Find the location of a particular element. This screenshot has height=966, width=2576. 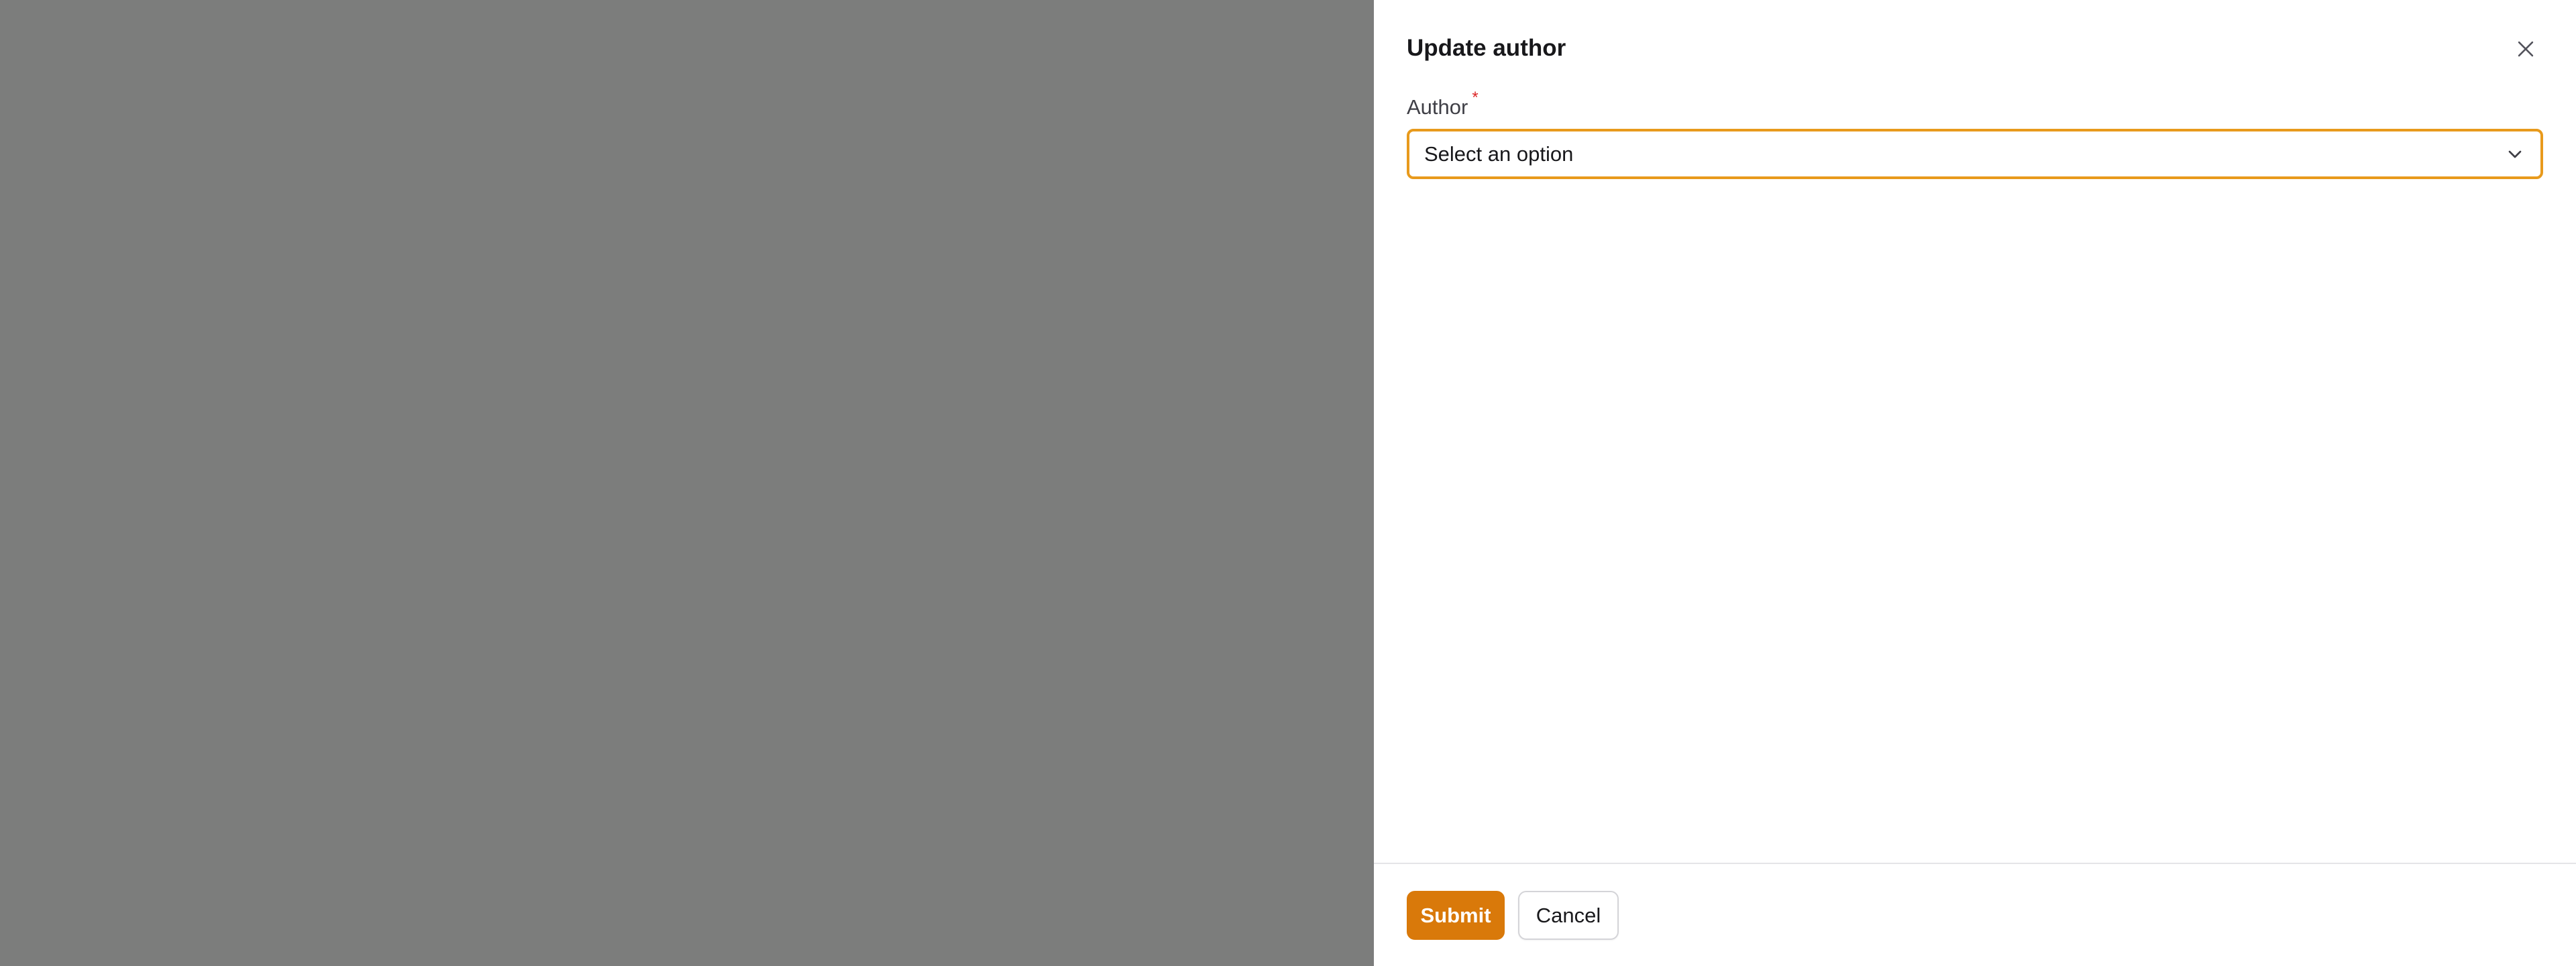

chevron-down-icon is located at coordinates (2515, 154).